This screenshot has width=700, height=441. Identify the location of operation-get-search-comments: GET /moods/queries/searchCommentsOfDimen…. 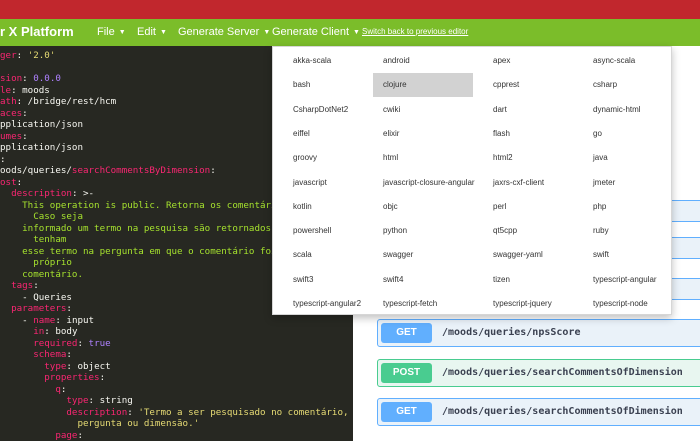
(538, 412).